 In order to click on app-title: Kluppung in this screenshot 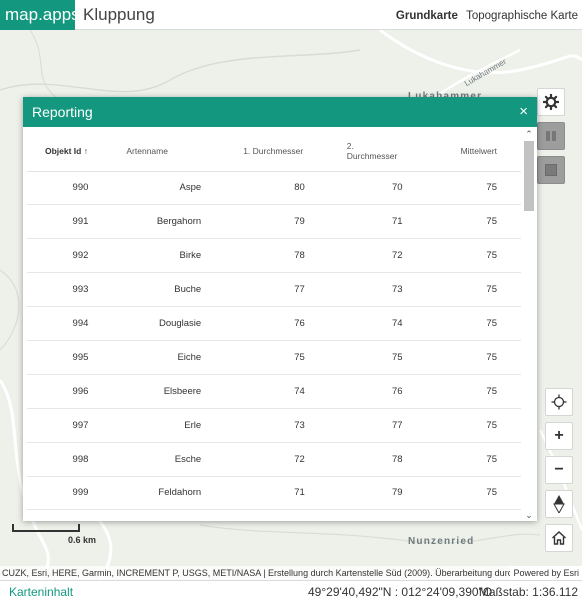, I will do `click(119, 14)`.